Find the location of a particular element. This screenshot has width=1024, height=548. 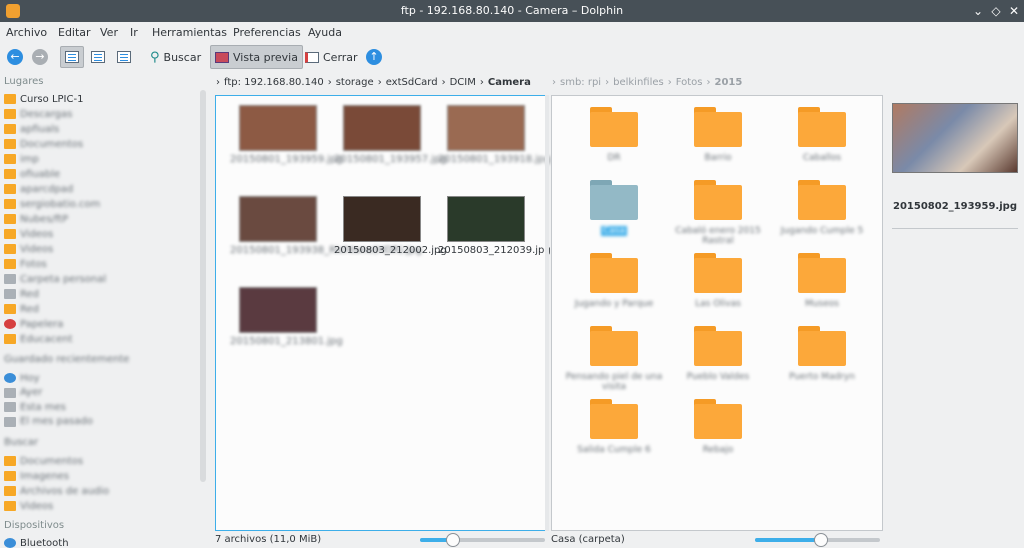

sidebar-item: aparcdpad is located at coordinates (38, 189).